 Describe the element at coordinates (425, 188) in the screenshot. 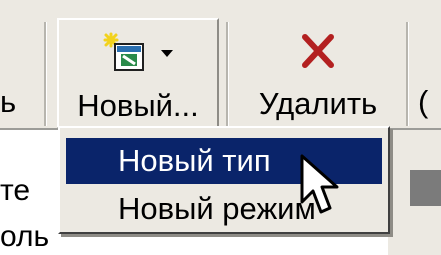

I see `right-panel-block` at that location.